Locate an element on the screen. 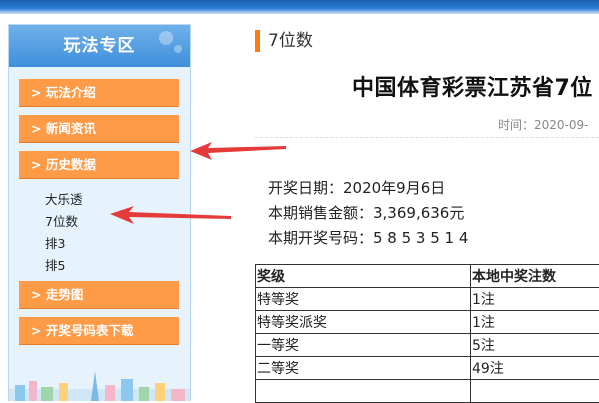  table-row is located at coordinates (427, 391).